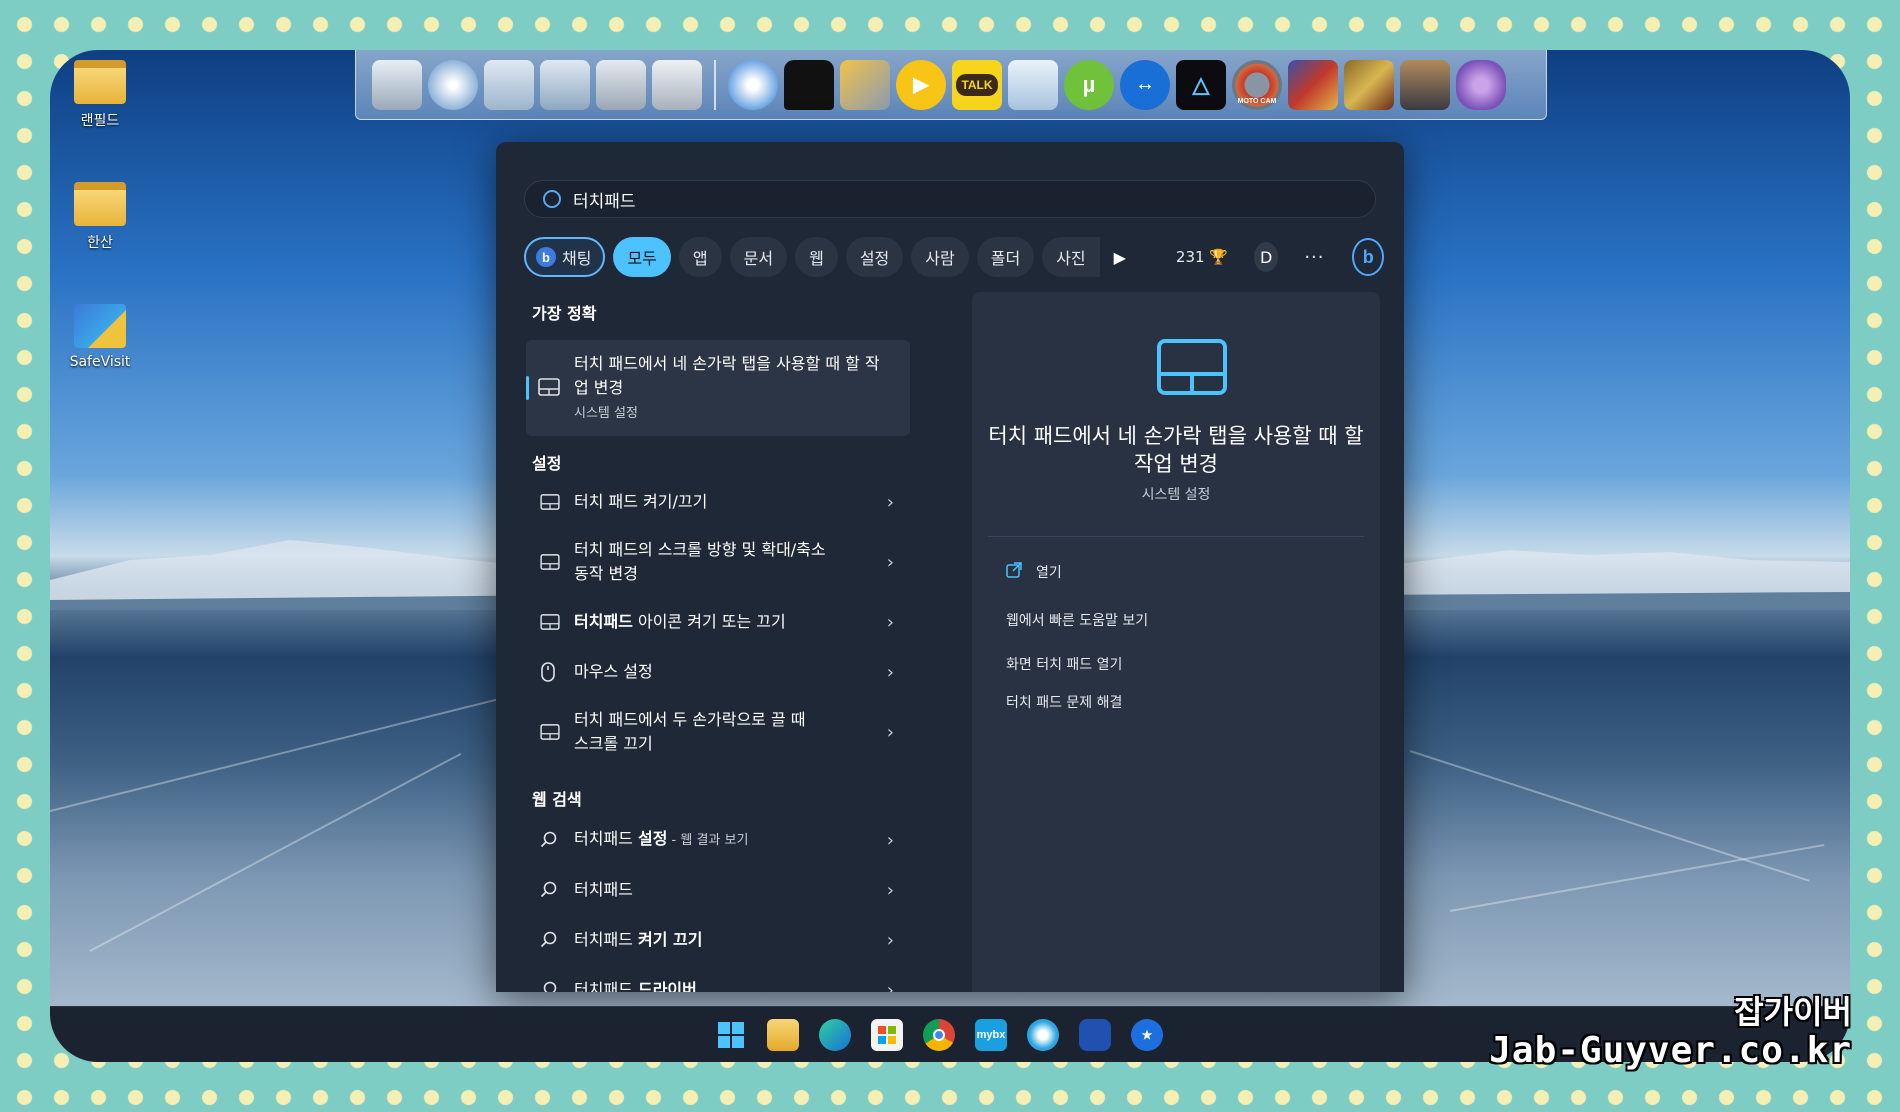 The image size is (1900, 1112). What do you see at coordinates (690, 731) in the screenshot?
I see `settings-result-label: 터치 패드에서 두 손가락으로 끌 때 스크롤 끄기` at bounding box center [690, 731].